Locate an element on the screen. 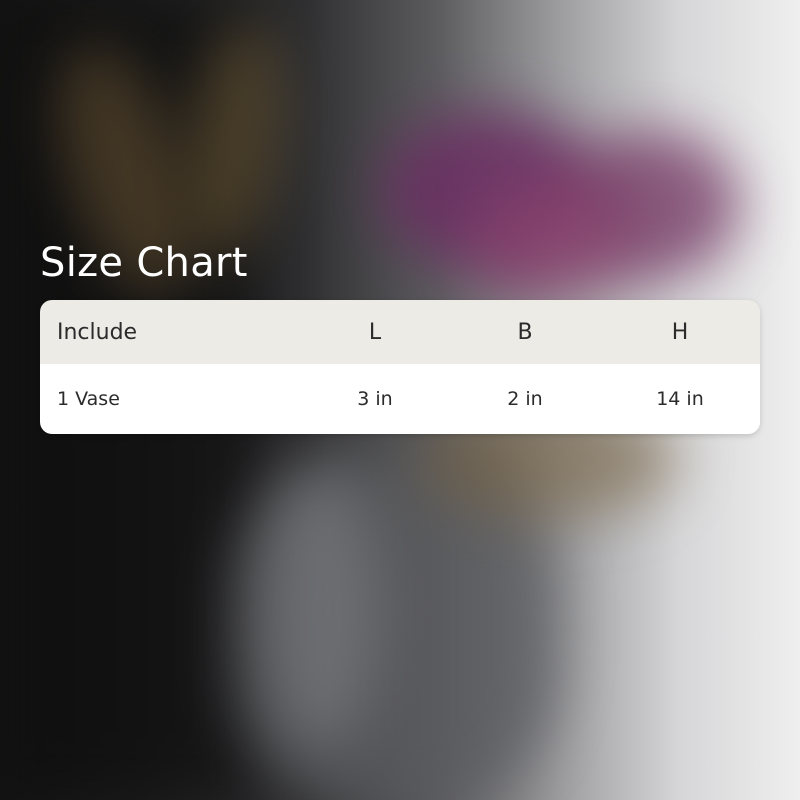 Image resolution: width=800 pixels, height=800 pixels. table-row: 1 Vase 3 in 2 in 14 in is located at coordinates (400, 399).